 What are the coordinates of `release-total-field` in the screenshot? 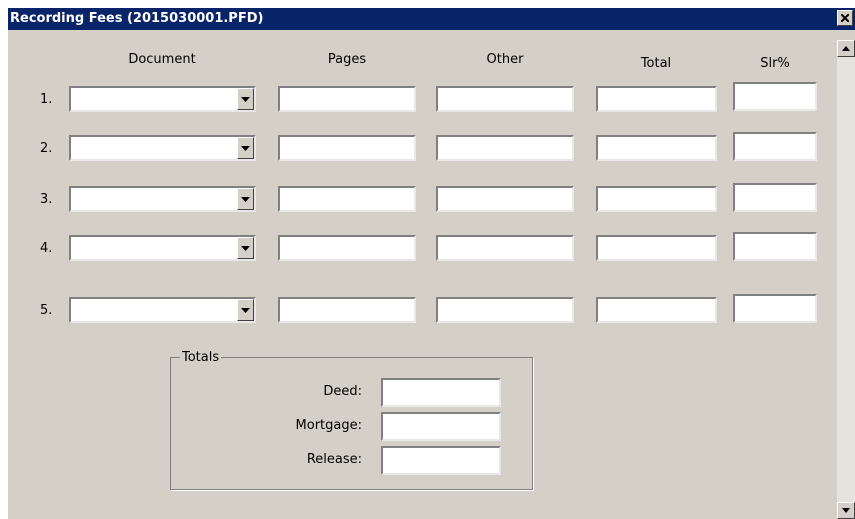 It's located at (441, 460).